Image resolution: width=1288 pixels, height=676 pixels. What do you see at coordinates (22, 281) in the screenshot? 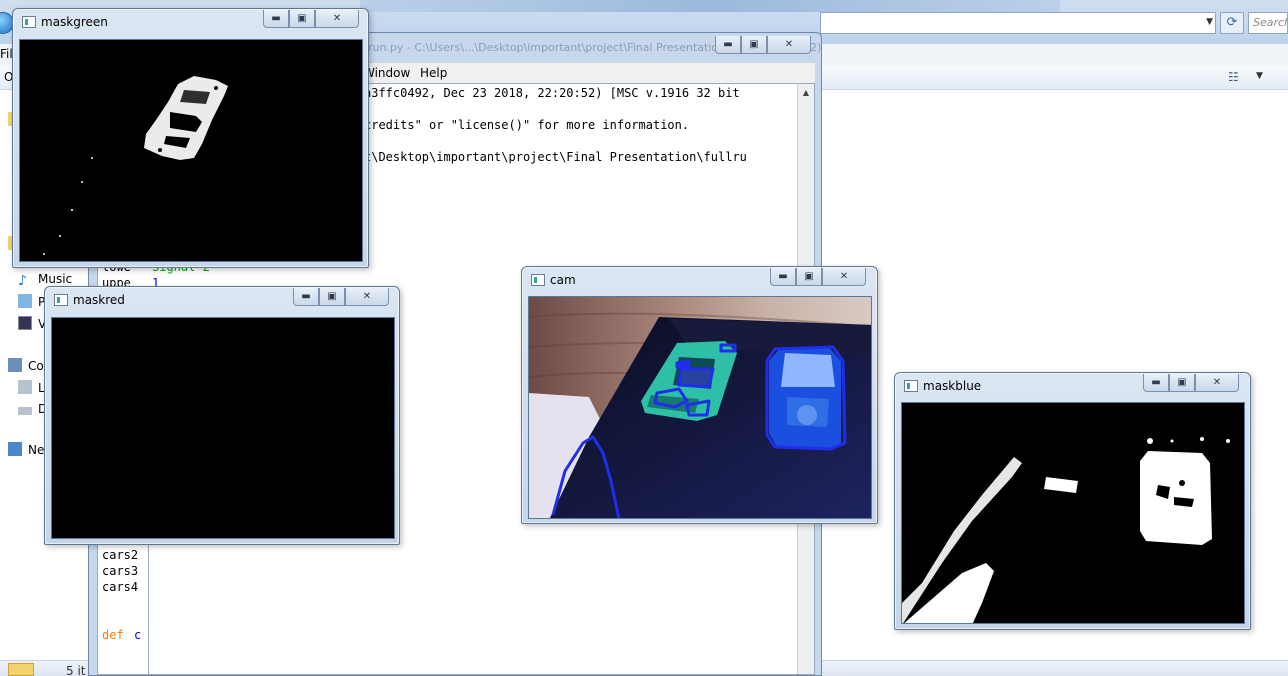
I see `music-icon: ♪` at bounding box center [22, 281].